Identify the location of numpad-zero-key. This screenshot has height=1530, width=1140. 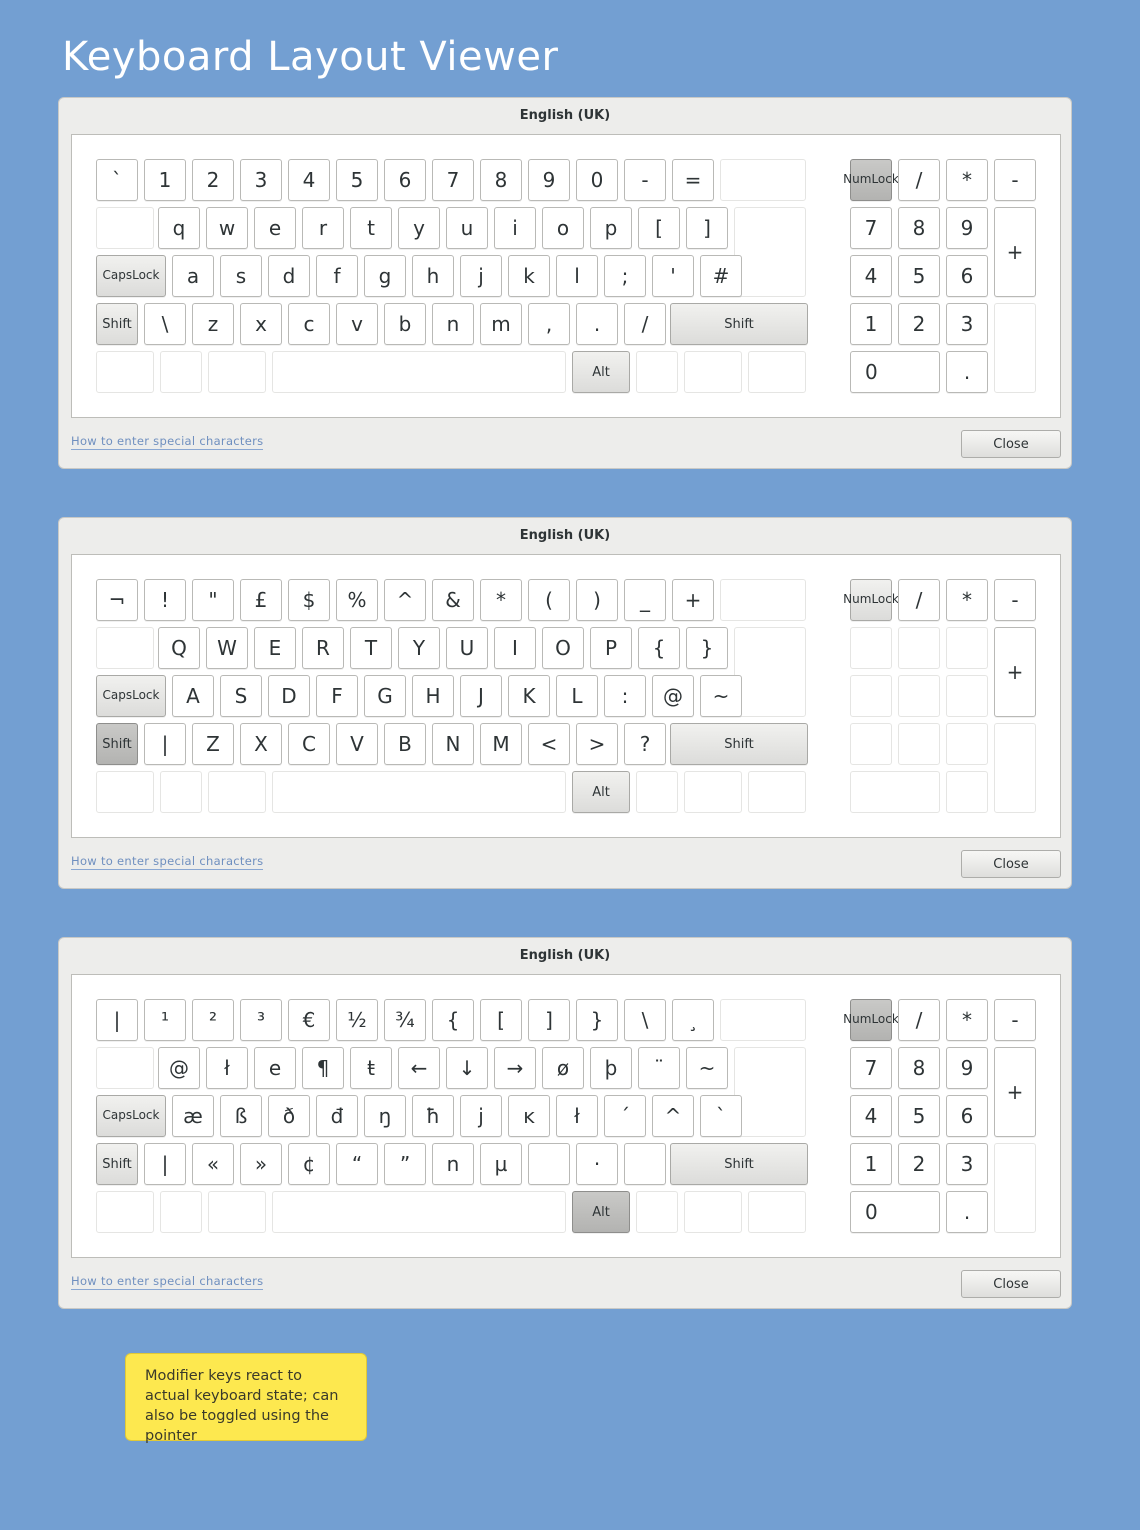
(895, 792).